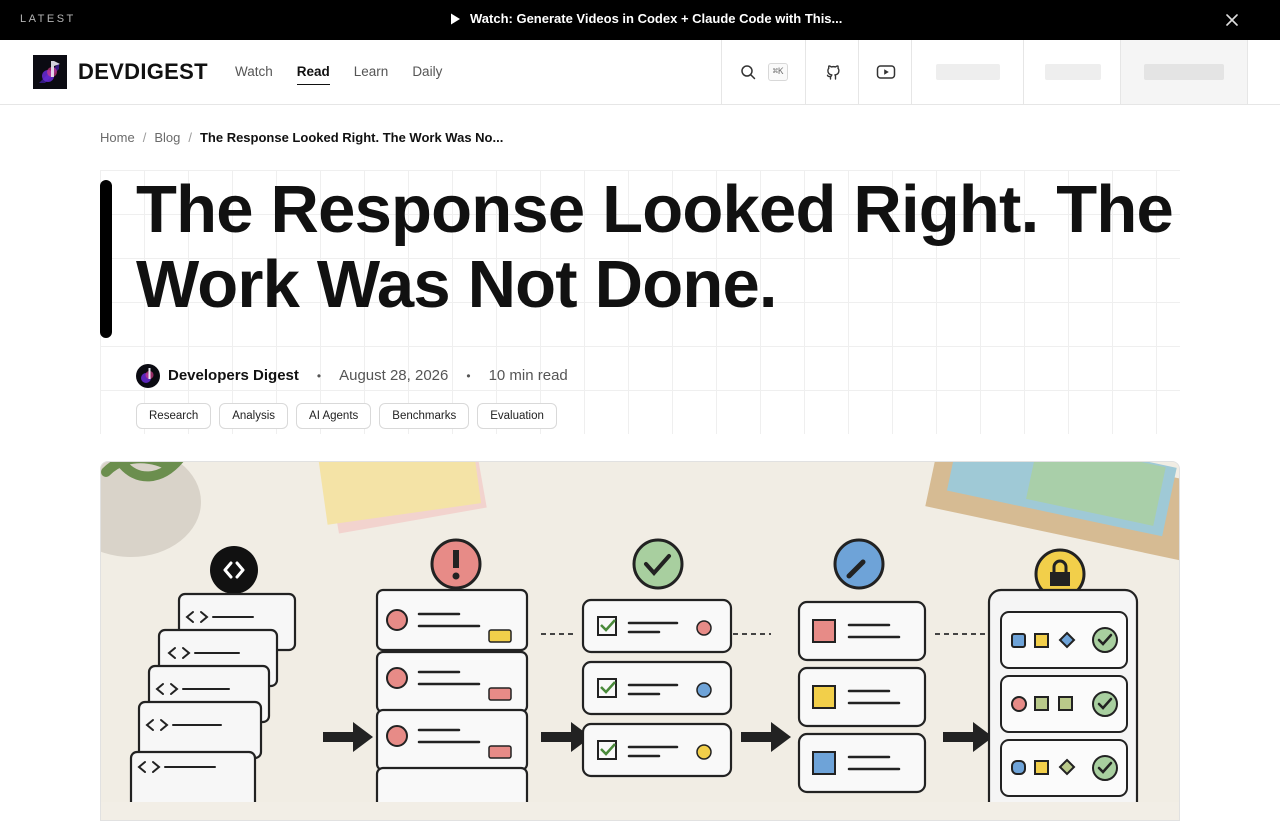 The height and width of the screenshot is (821, 1280). I want to click on latest-label: LATEST, so click(48, 19).